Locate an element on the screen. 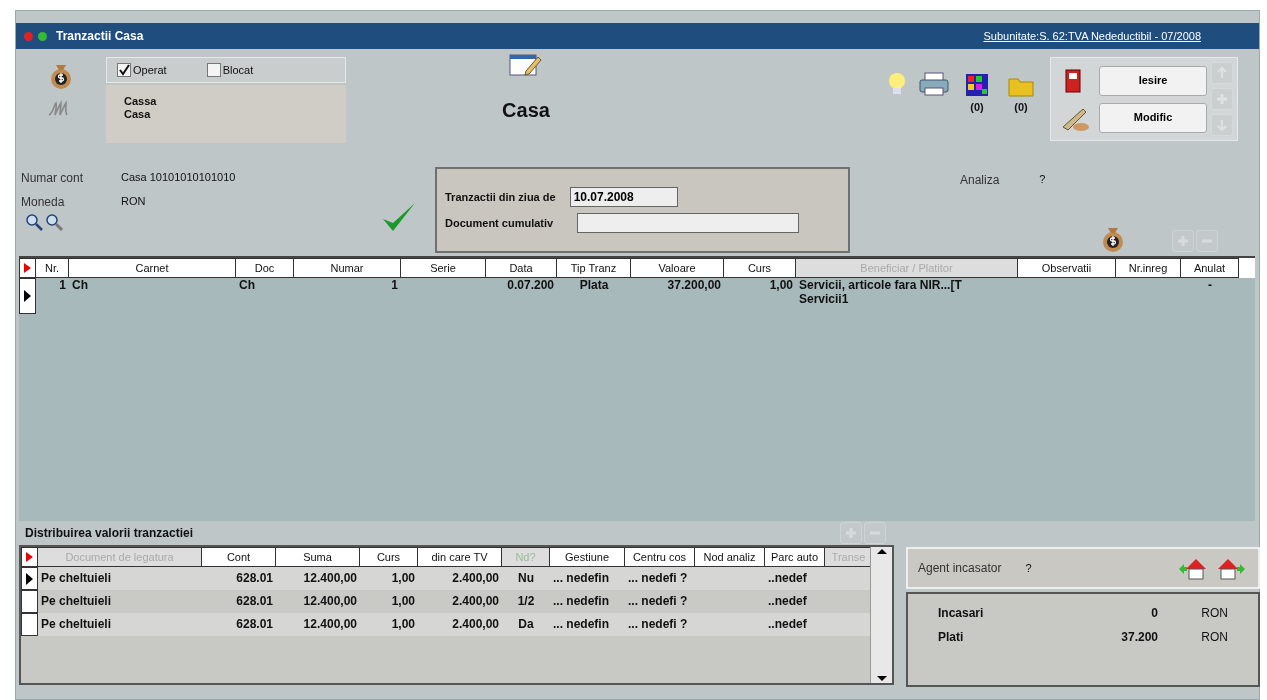  column-header: Data is located at coordinates (521, 268).